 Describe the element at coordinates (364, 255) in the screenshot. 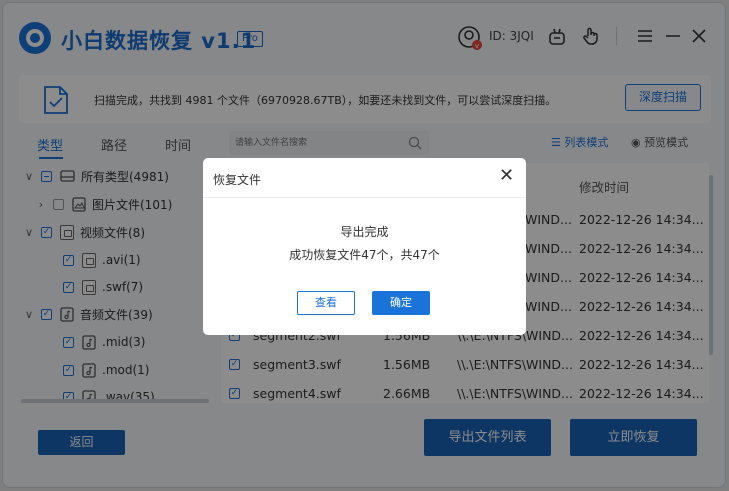

I see `dialog-result-text: 成功恢复文件47个，共47个` at that location.